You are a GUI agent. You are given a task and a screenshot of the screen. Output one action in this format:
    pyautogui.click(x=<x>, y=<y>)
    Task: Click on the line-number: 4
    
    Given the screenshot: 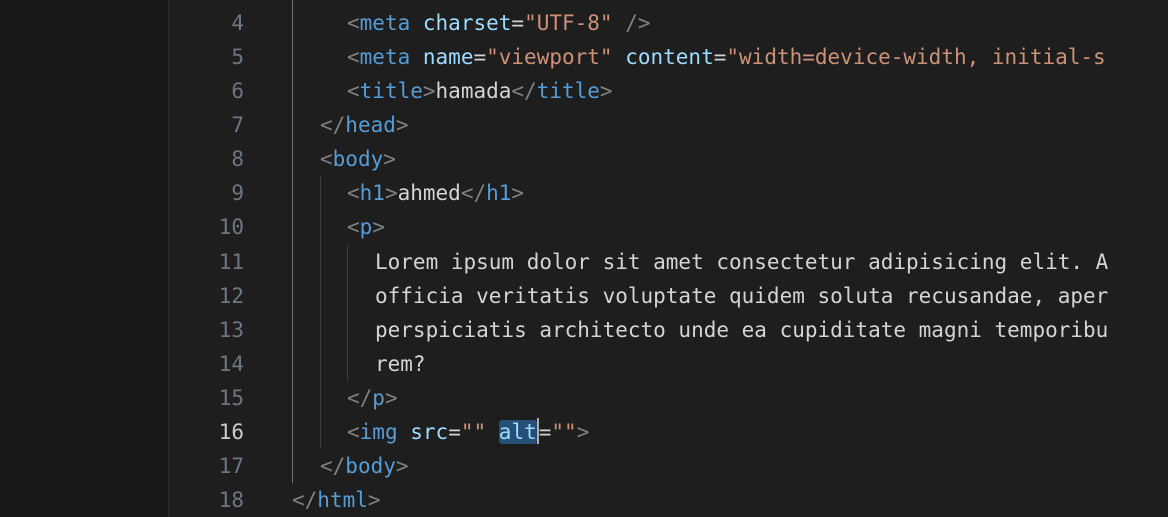 What is the action you would take?
    pyautogui.click(x=237, y=23)
    